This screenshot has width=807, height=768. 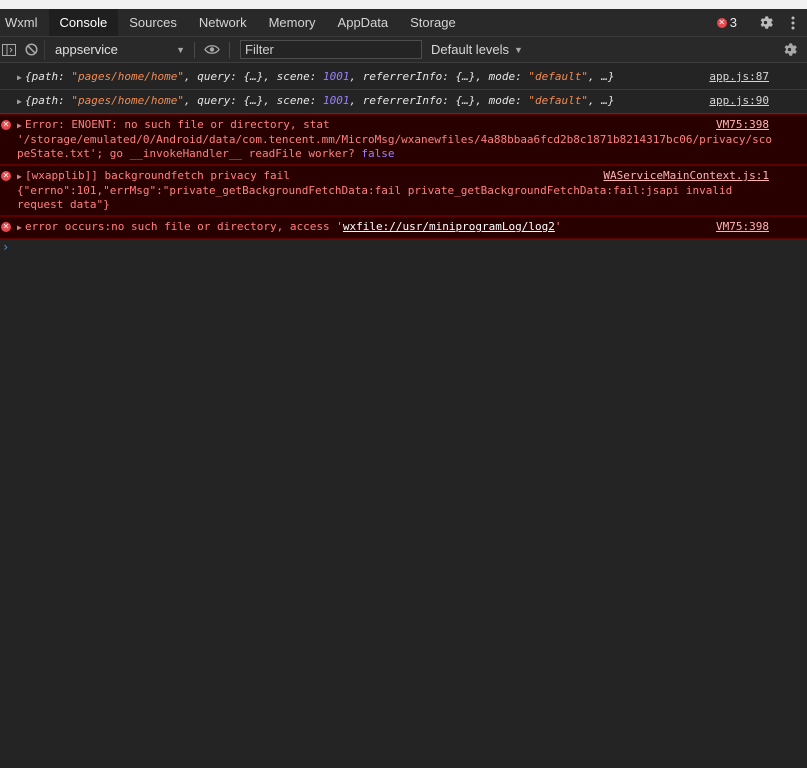 What do you see at coordinates (223, 22) in the screenshot?
I see `tab-network: Network` at bounding box center [223, 22].